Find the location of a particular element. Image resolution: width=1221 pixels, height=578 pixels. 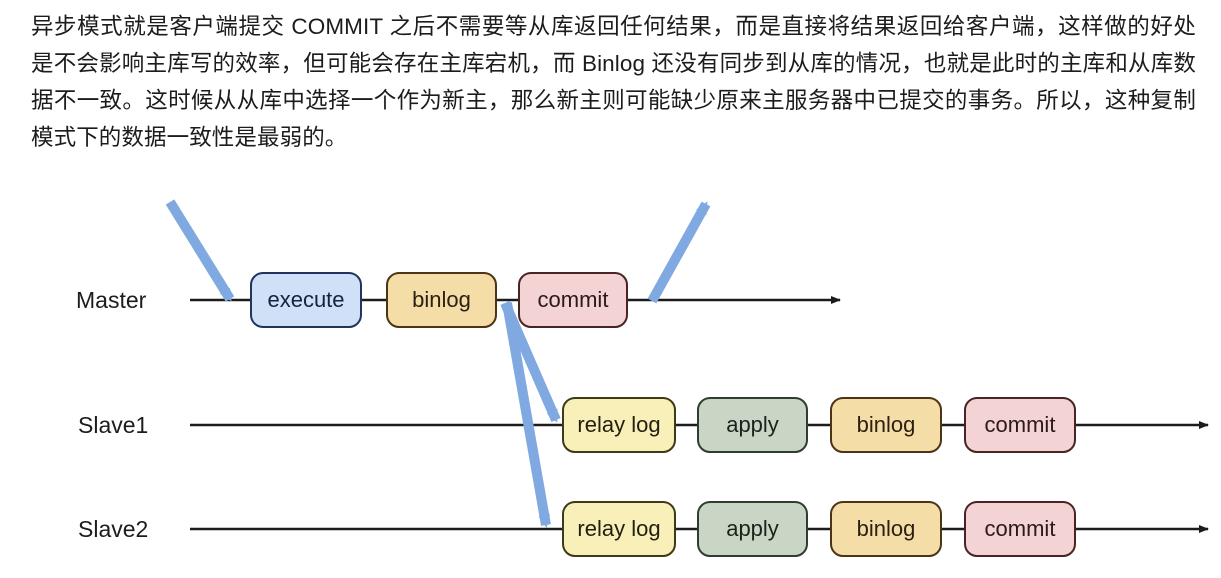

master-node-execute: execute is located at coordinates (306, 300).